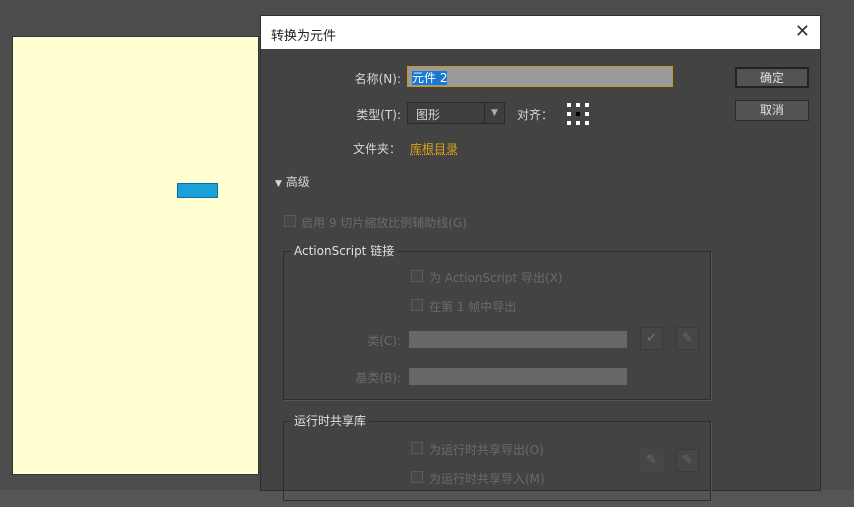 The image size is (854, 507). Describe the element at coordinates (330, 420) in the screenshot. I see `rsl-group-label: 运行时共享库` at that location.